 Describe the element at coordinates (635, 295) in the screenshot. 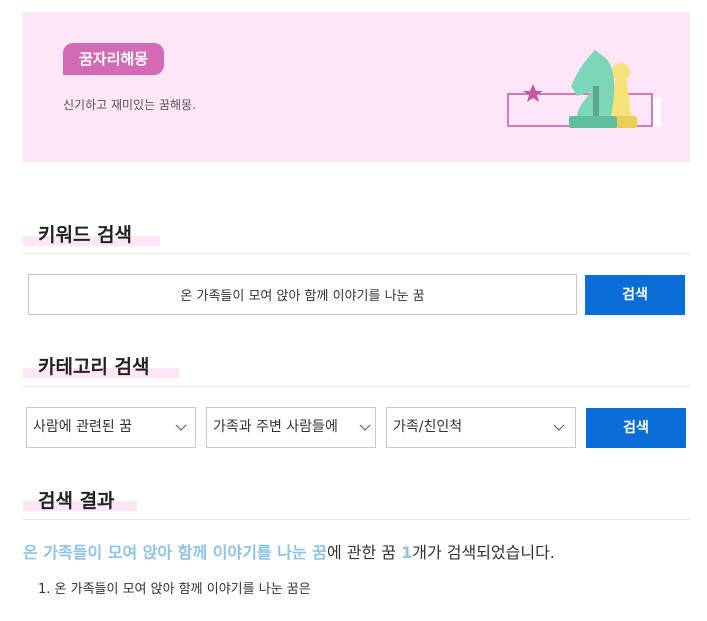

I see `keyword-search-button: 검색` at that location.